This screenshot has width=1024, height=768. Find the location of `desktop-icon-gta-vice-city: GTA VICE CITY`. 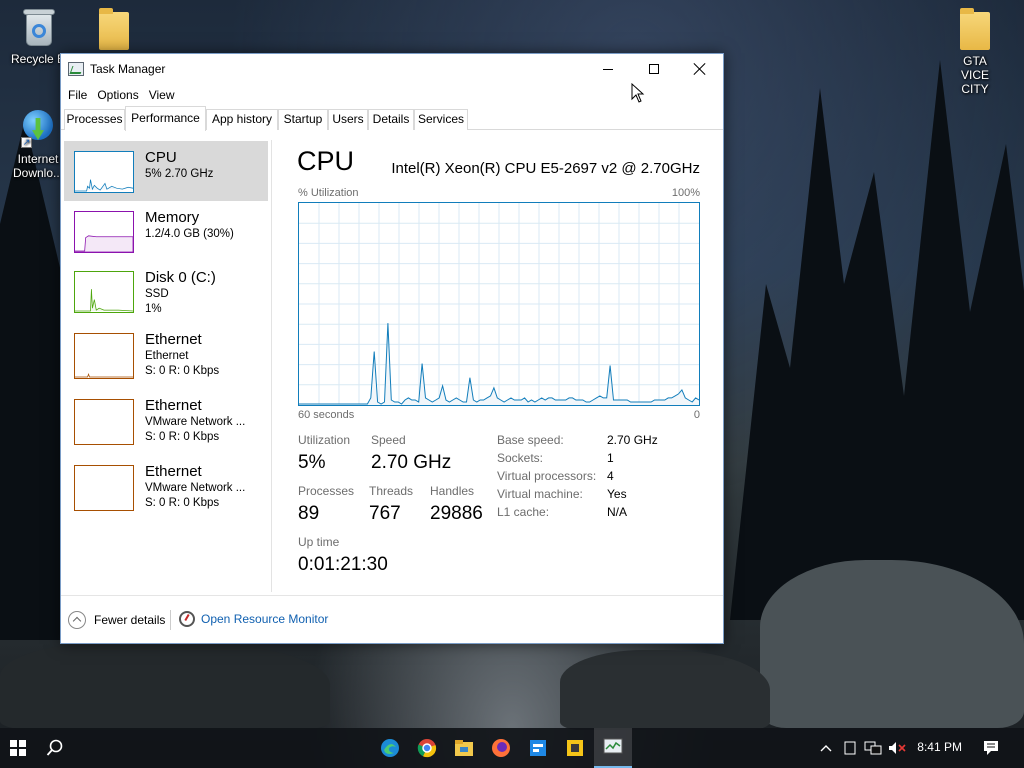

desktop-icon-gta-vice-city: GTA VICE CITY is located at coordinates (975, 52).